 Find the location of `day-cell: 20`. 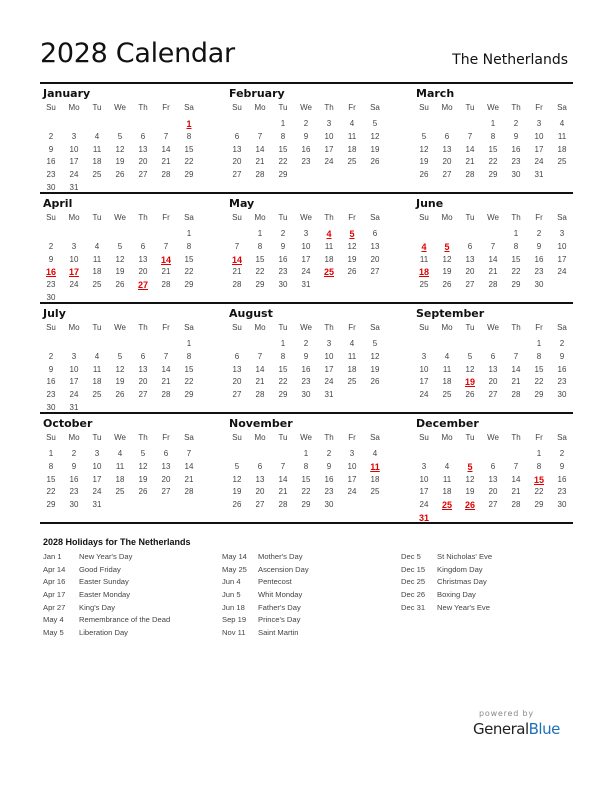

day-cell: 20 is located at coordinates (447, 162).